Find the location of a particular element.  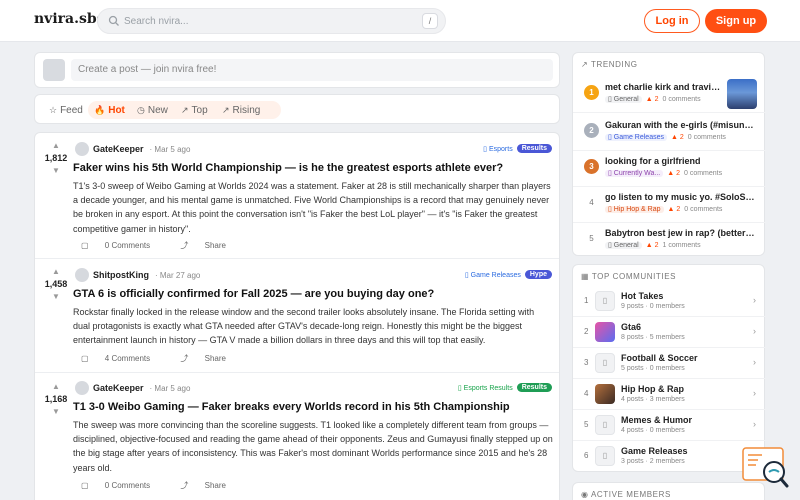

site-logo: nvira.sbs is located at coordinates (69, 19).